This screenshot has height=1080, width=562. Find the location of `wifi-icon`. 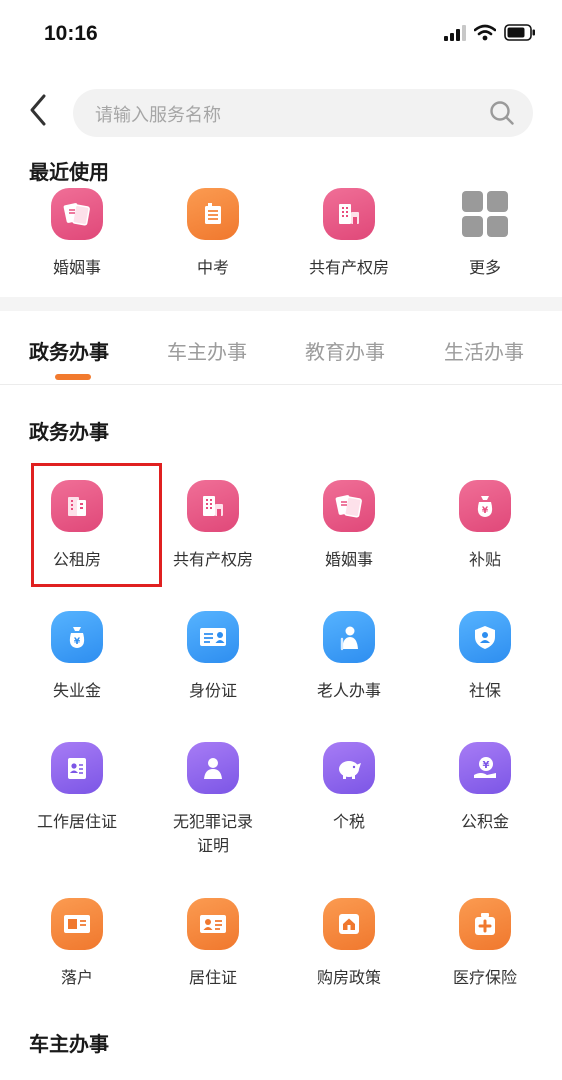

wifi-icon is located at coordinates (485, 32).